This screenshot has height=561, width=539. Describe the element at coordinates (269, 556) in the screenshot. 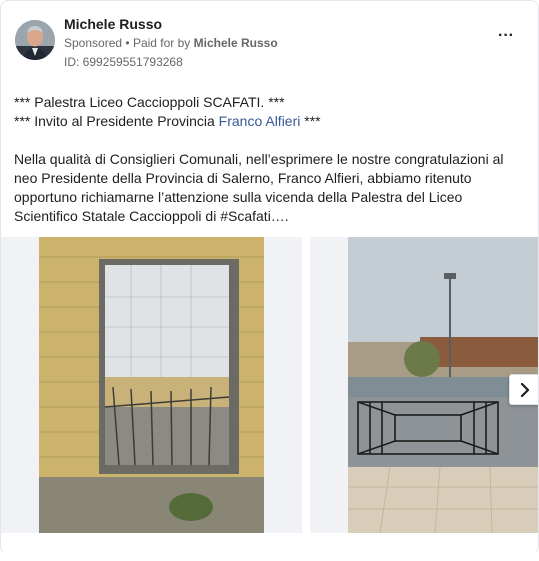

I see `bottom-spacer` at that location.